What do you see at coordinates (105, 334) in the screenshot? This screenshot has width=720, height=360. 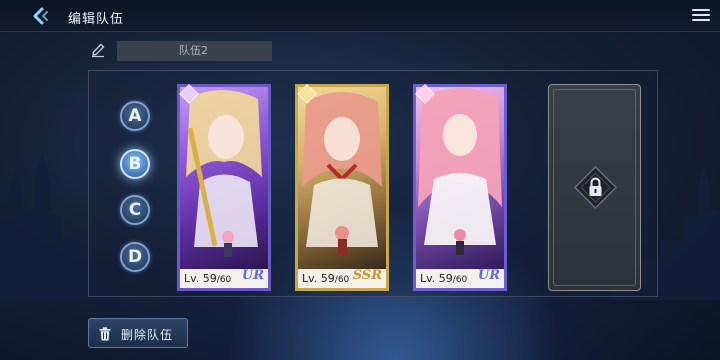 I see `trash-icon` at bounding box center [105, 334].